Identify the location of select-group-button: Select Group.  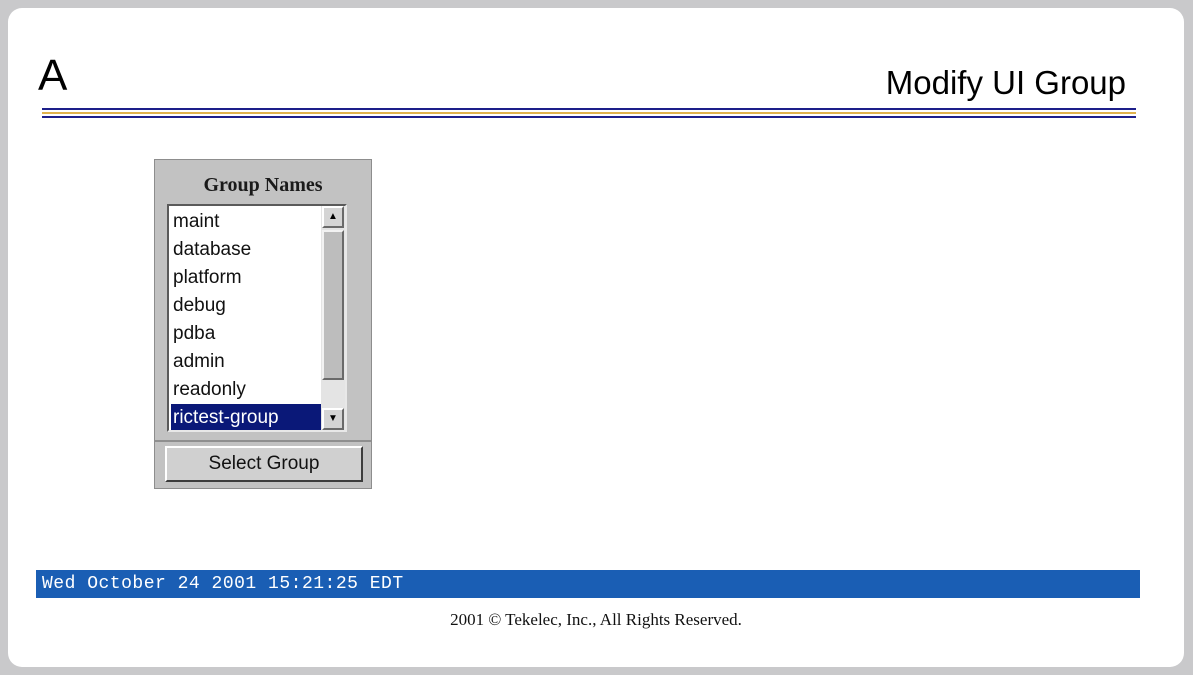
(264, 464).